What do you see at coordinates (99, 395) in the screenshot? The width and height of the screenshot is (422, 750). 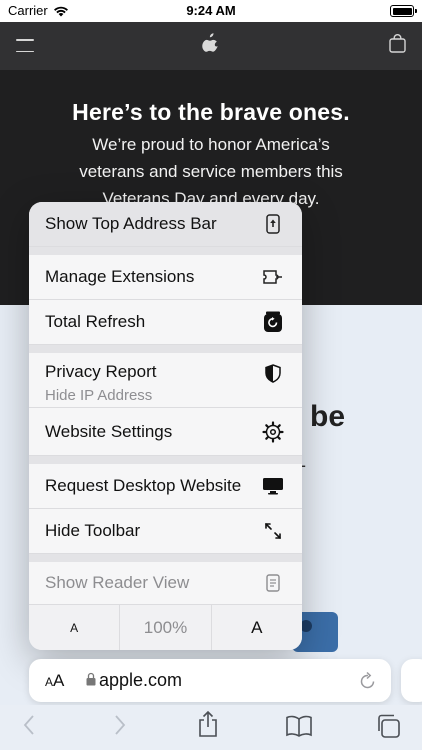 I see `privacy-report-sublabel: Hide IP Address` at bounding box center [99, 395].